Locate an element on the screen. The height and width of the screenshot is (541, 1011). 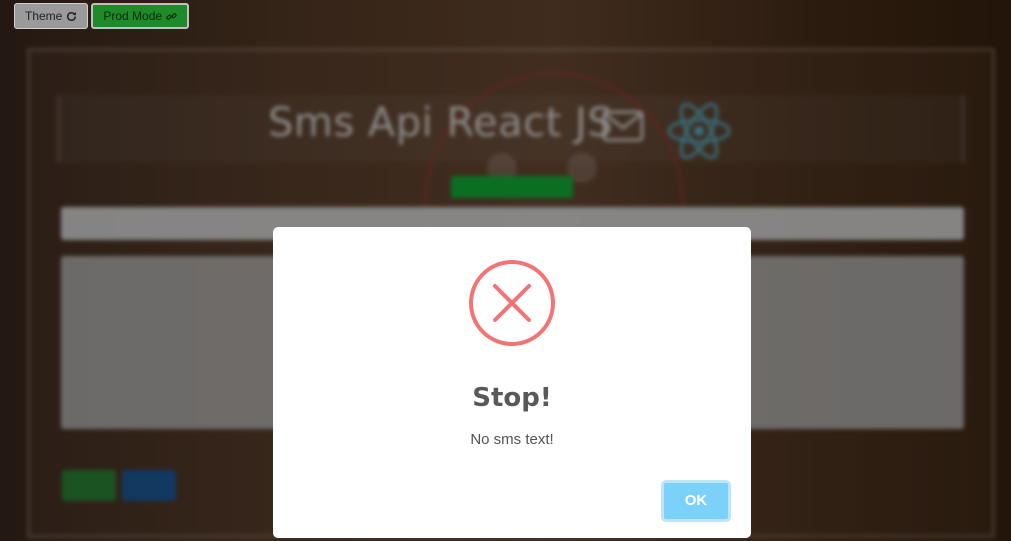
prod-mode-button: Prod Mode is located at coordinates (140, 16).